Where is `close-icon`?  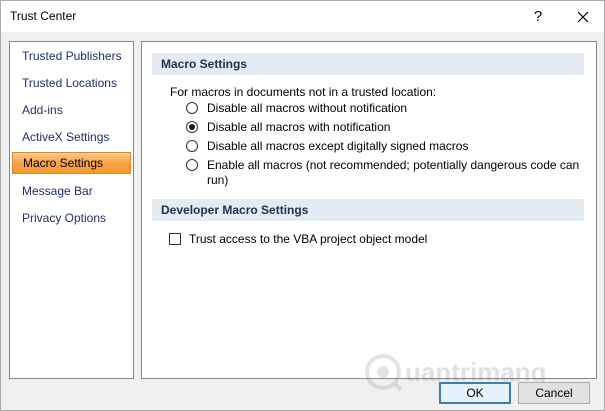 close-icon is located at coordinates (583, 17).